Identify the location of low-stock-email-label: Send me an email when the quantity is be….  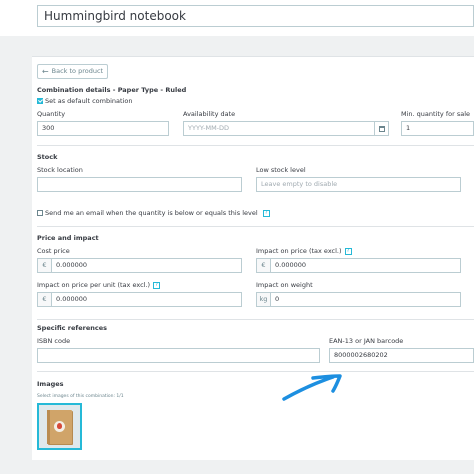
(151, 213).